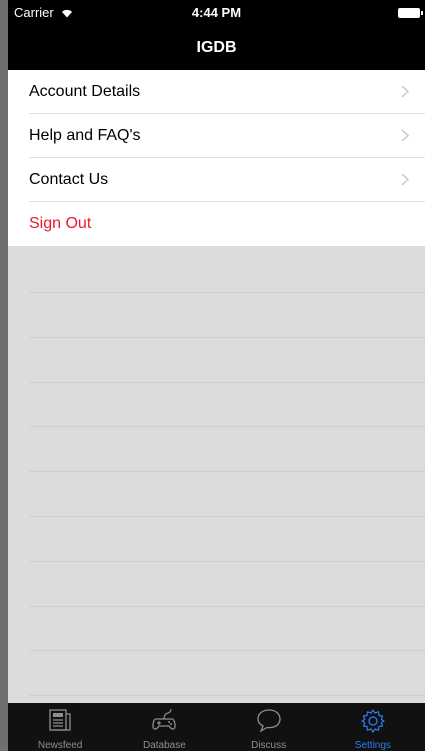  Describe the element at coordinates (69, 179) in the screenshot. I see `menu-item-label: Contact Us` at that location.